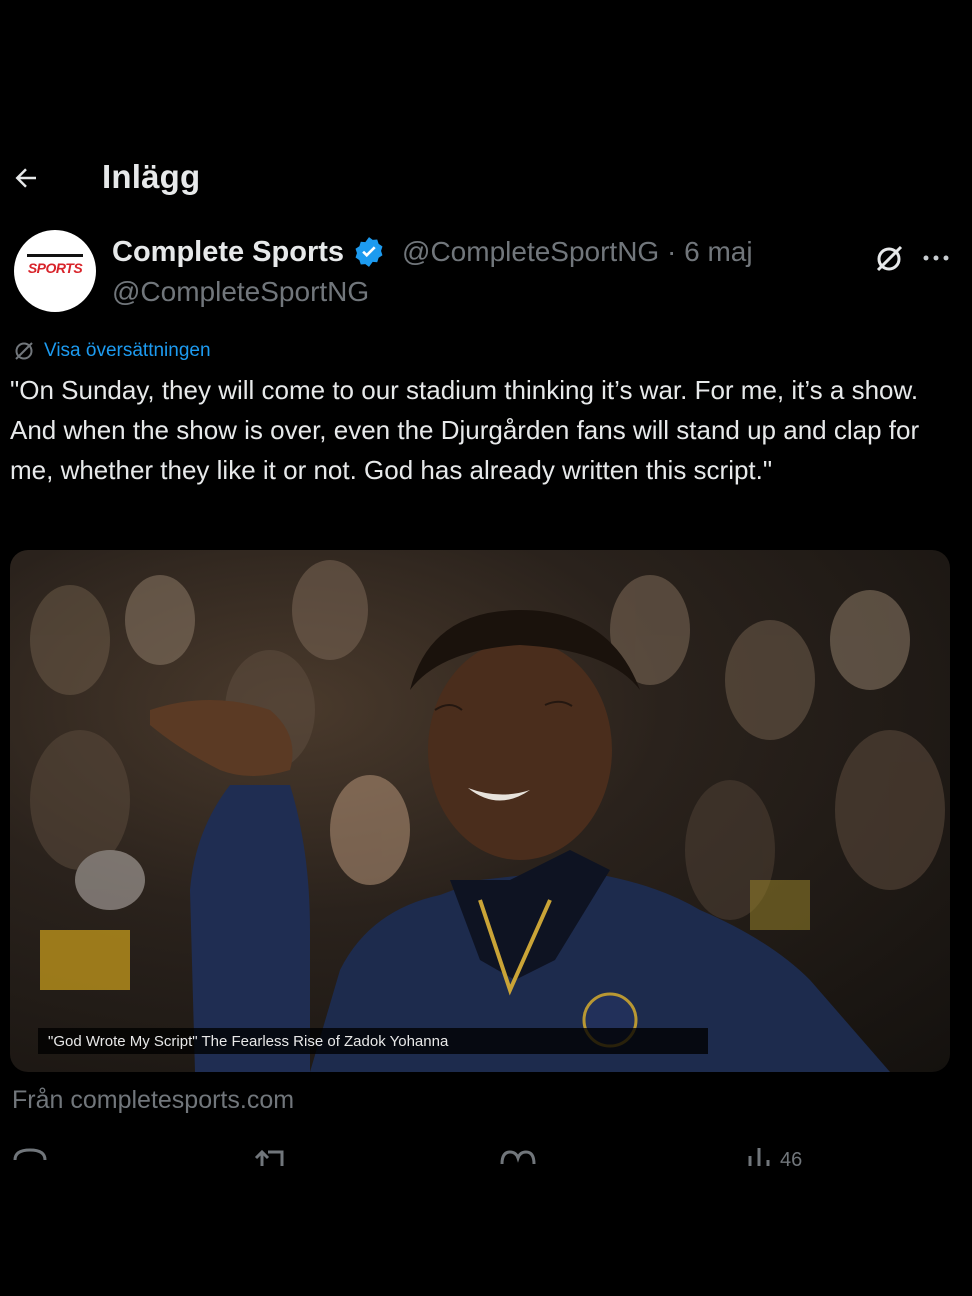  I want to click on avatar-logo: SPORTS, so click(55, 268).